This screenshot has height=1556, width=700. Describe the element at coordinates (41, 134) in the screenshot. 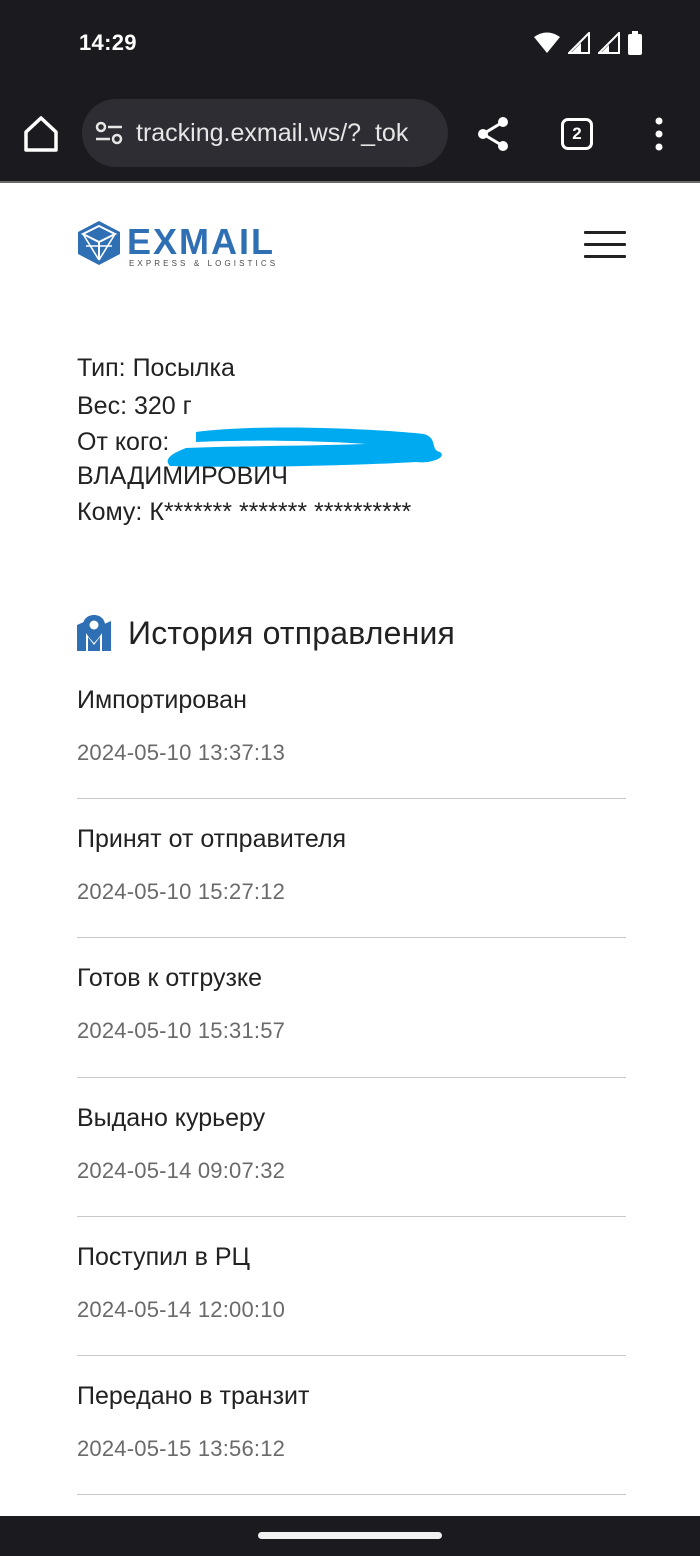

I see `home-icon` at that location.